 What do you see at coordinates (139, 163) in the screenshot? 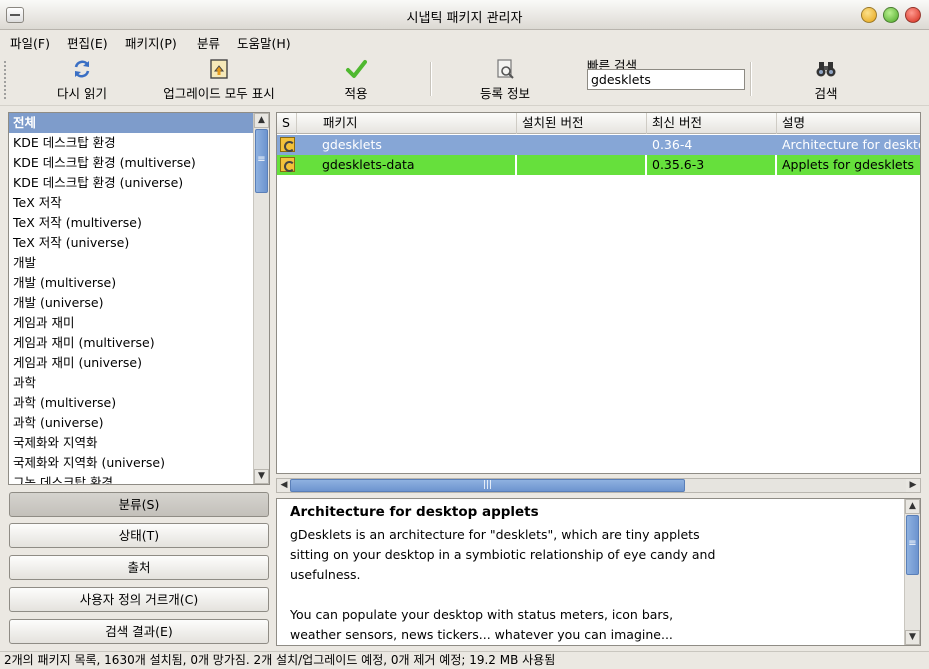
I see `category-item: KDE 데스크탑 환경 (multiverse)` at bounding box center [139, 163].